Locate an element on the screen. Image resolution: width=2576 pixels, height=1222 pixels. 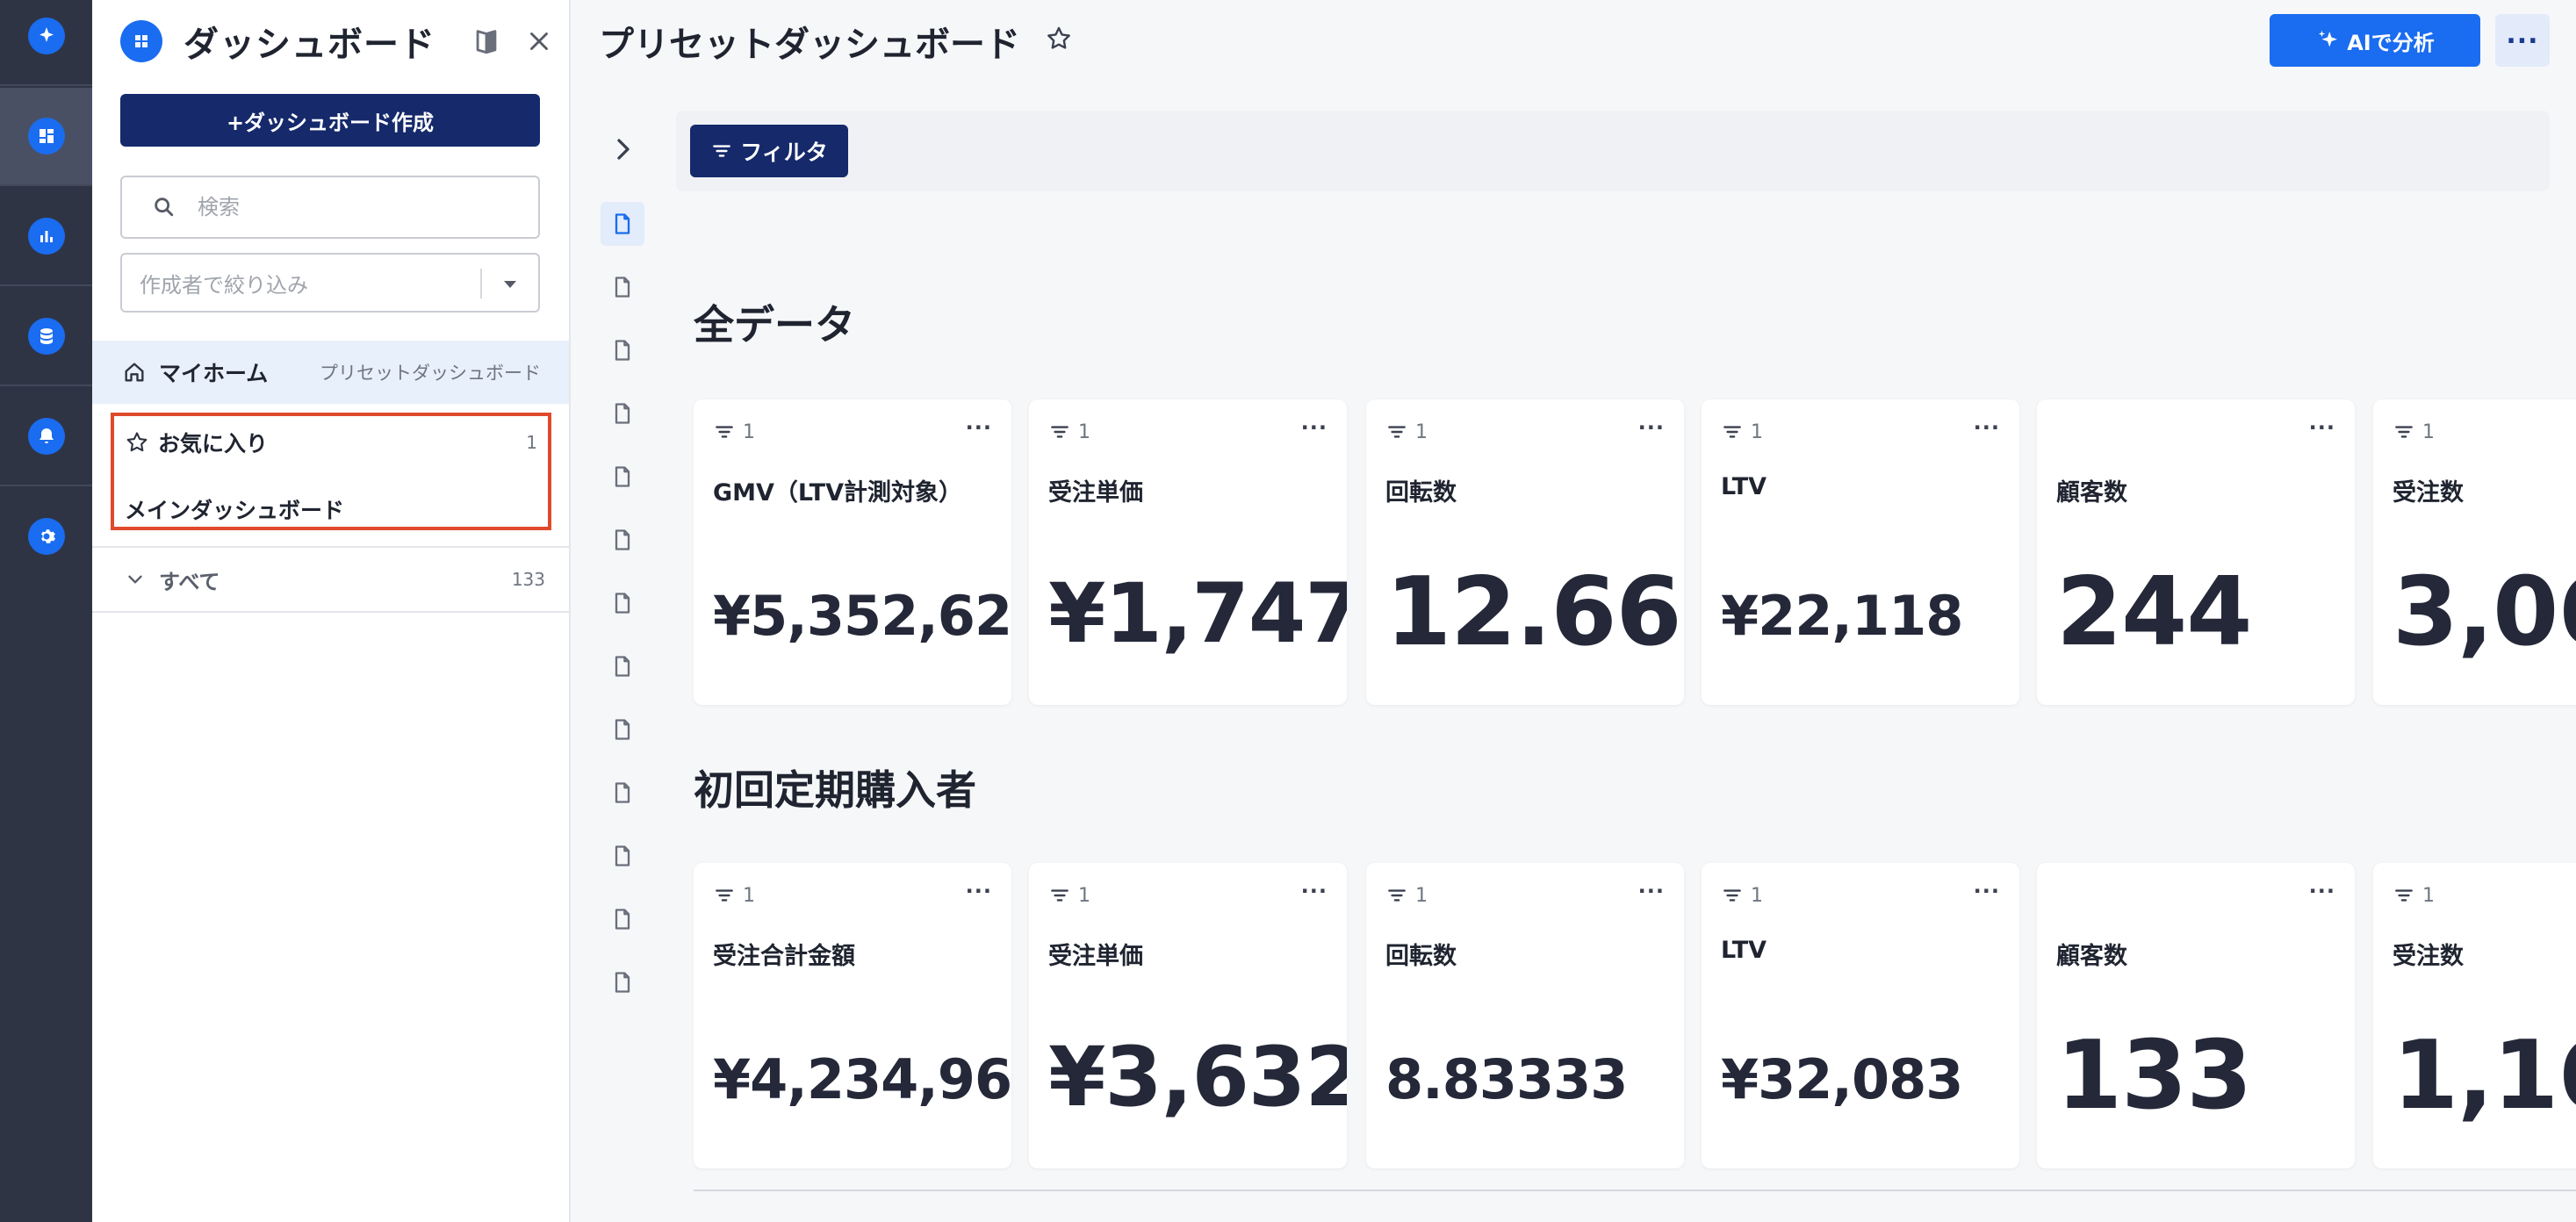
favorite-dashboard-item: メインダッシュボード is located at coordinates (234, 509).